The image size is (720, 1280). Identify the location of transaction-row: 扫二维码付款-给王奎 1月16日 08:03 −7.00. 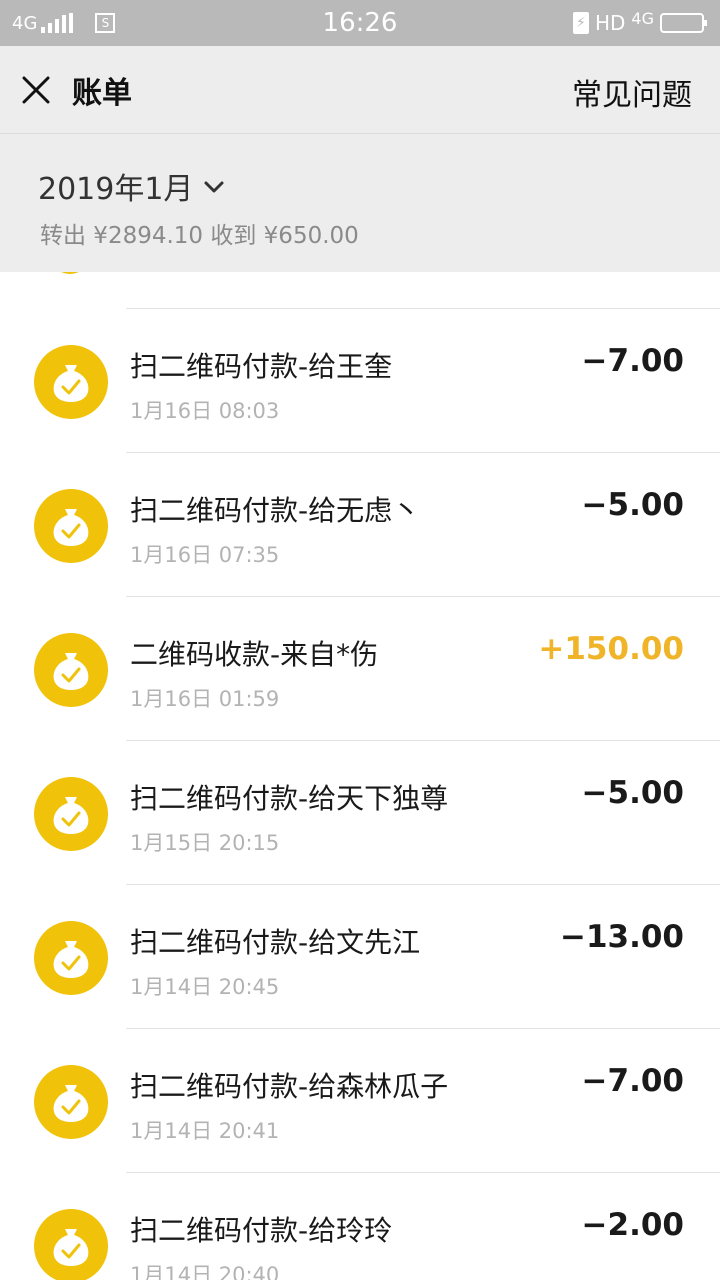
(360, 381).